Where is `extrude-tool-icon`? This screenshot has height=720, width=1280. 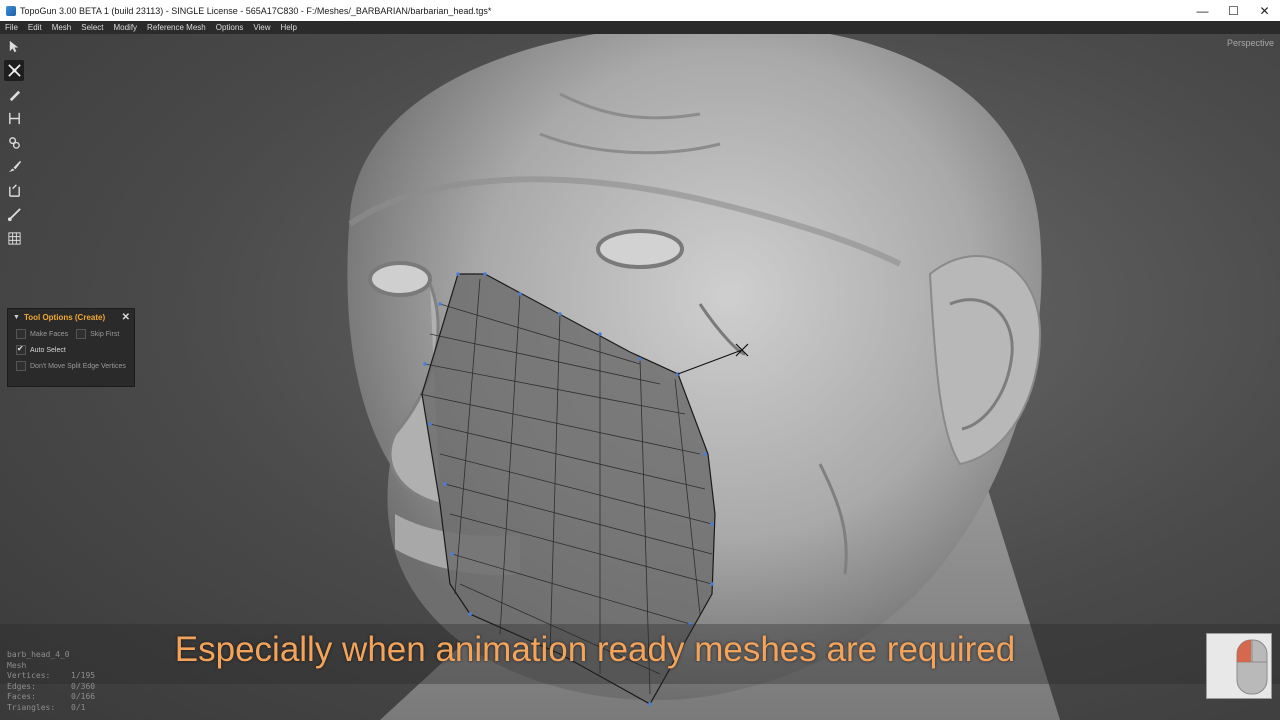
extrude-tool-icon is located at coordinates (14, 142).